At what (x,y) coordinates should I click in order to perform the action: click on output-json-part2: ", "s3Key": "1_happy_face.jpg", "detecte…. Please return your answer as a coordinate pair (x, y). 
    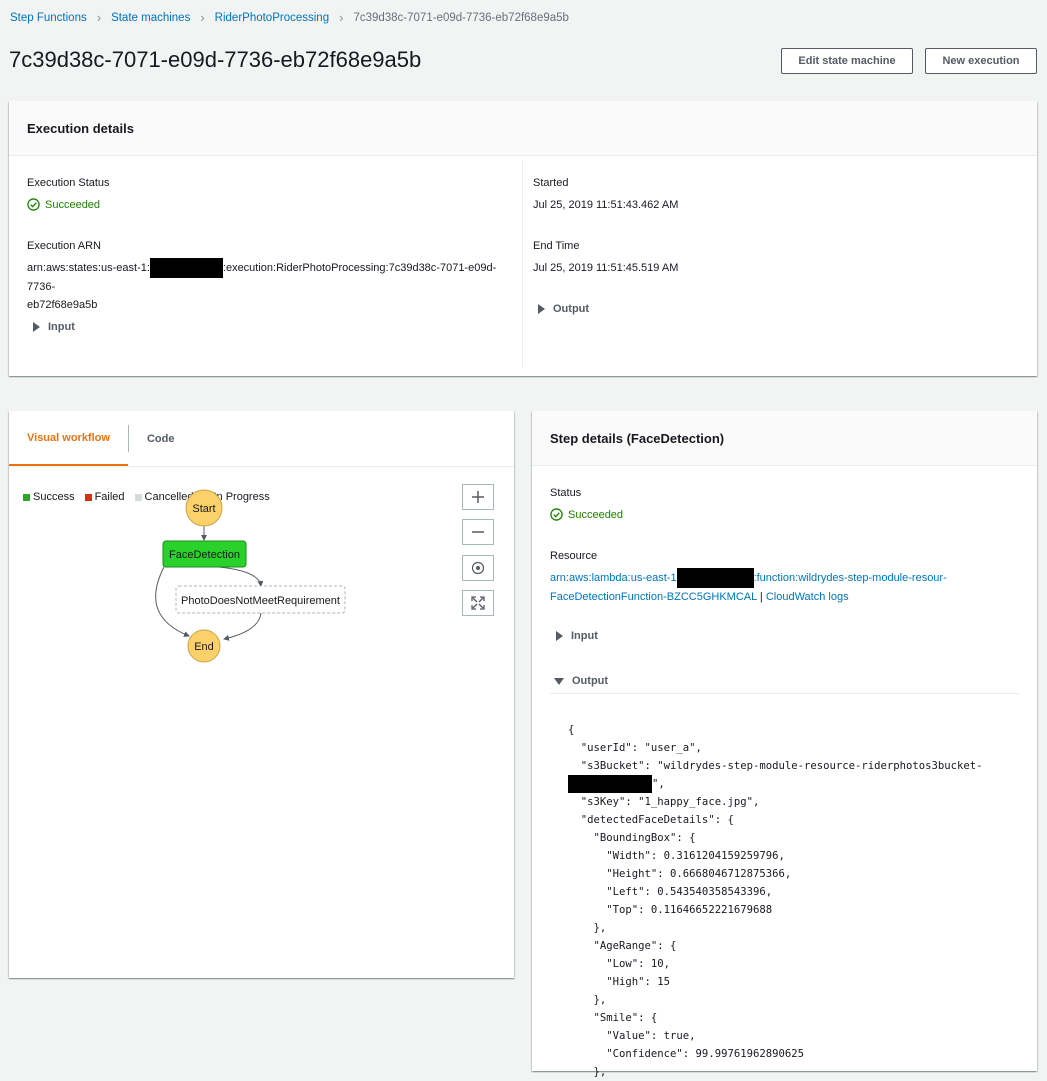
    Looking at the image, I should click on (692, 928).